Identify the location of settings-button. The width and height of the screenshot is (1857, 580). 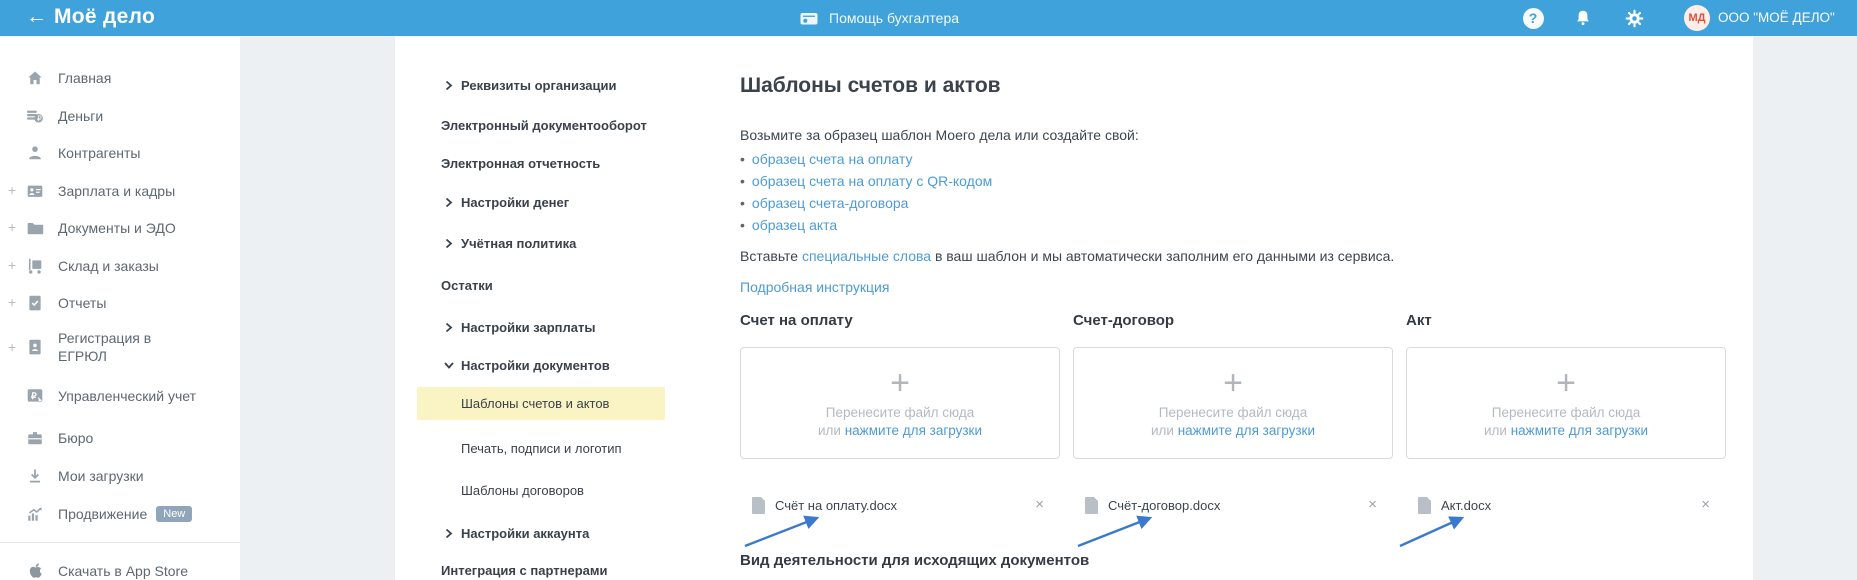
(1634, 18).